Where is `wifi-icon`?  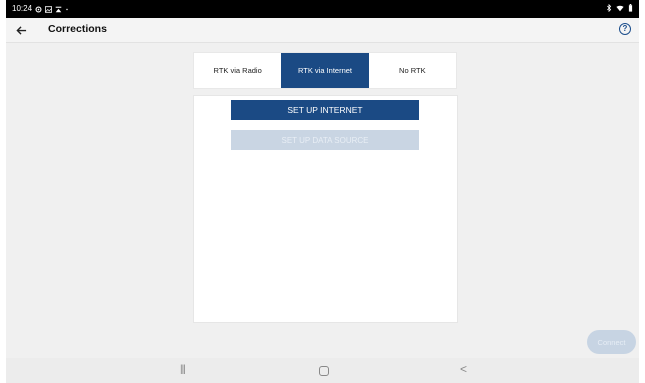
wifi-icon is located at coordinates (620, 8).